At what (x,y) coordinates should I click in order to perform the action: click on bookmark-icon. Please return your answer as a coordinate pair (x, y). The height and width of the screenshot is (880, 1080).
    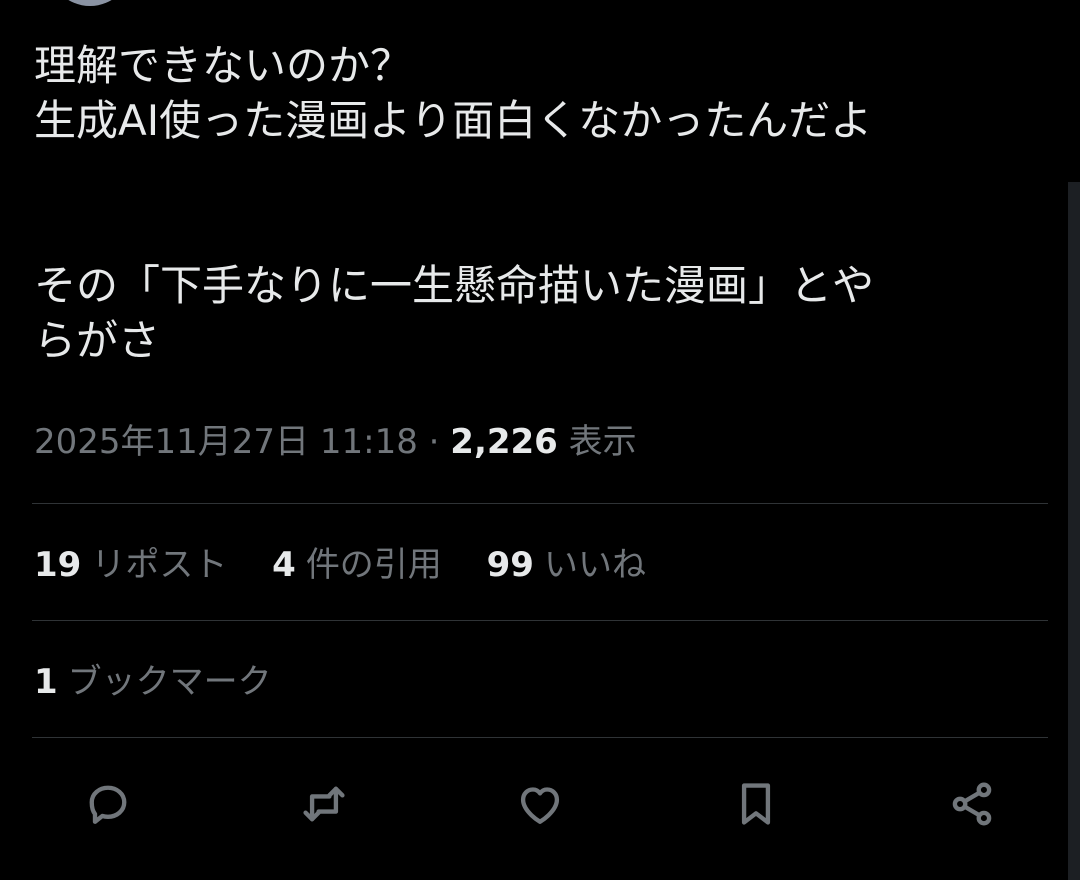
    Looking at the image, I should click on (756, 804).